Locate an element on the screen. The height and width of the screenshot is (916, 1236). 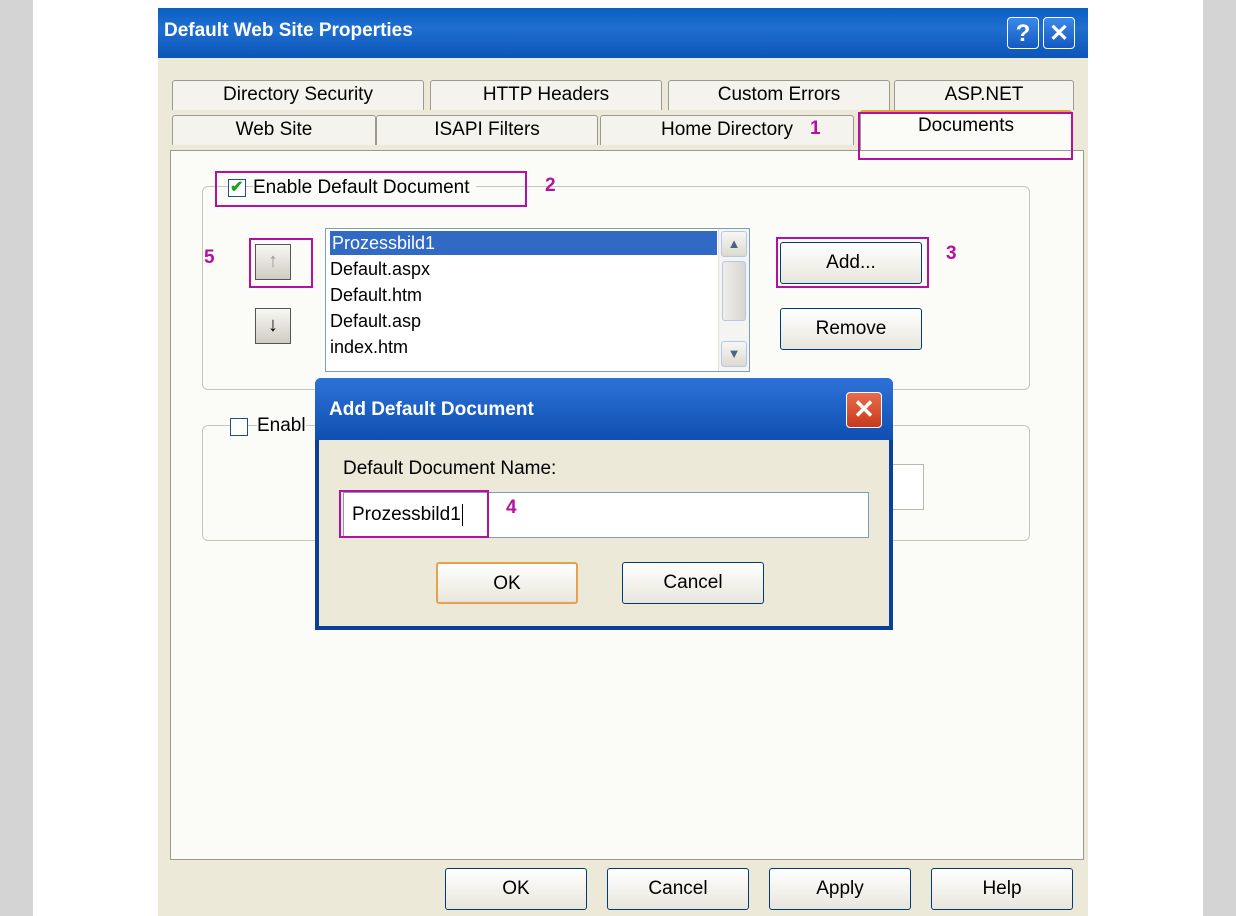
apply-button: Apply is located at coordinates (840, 889).